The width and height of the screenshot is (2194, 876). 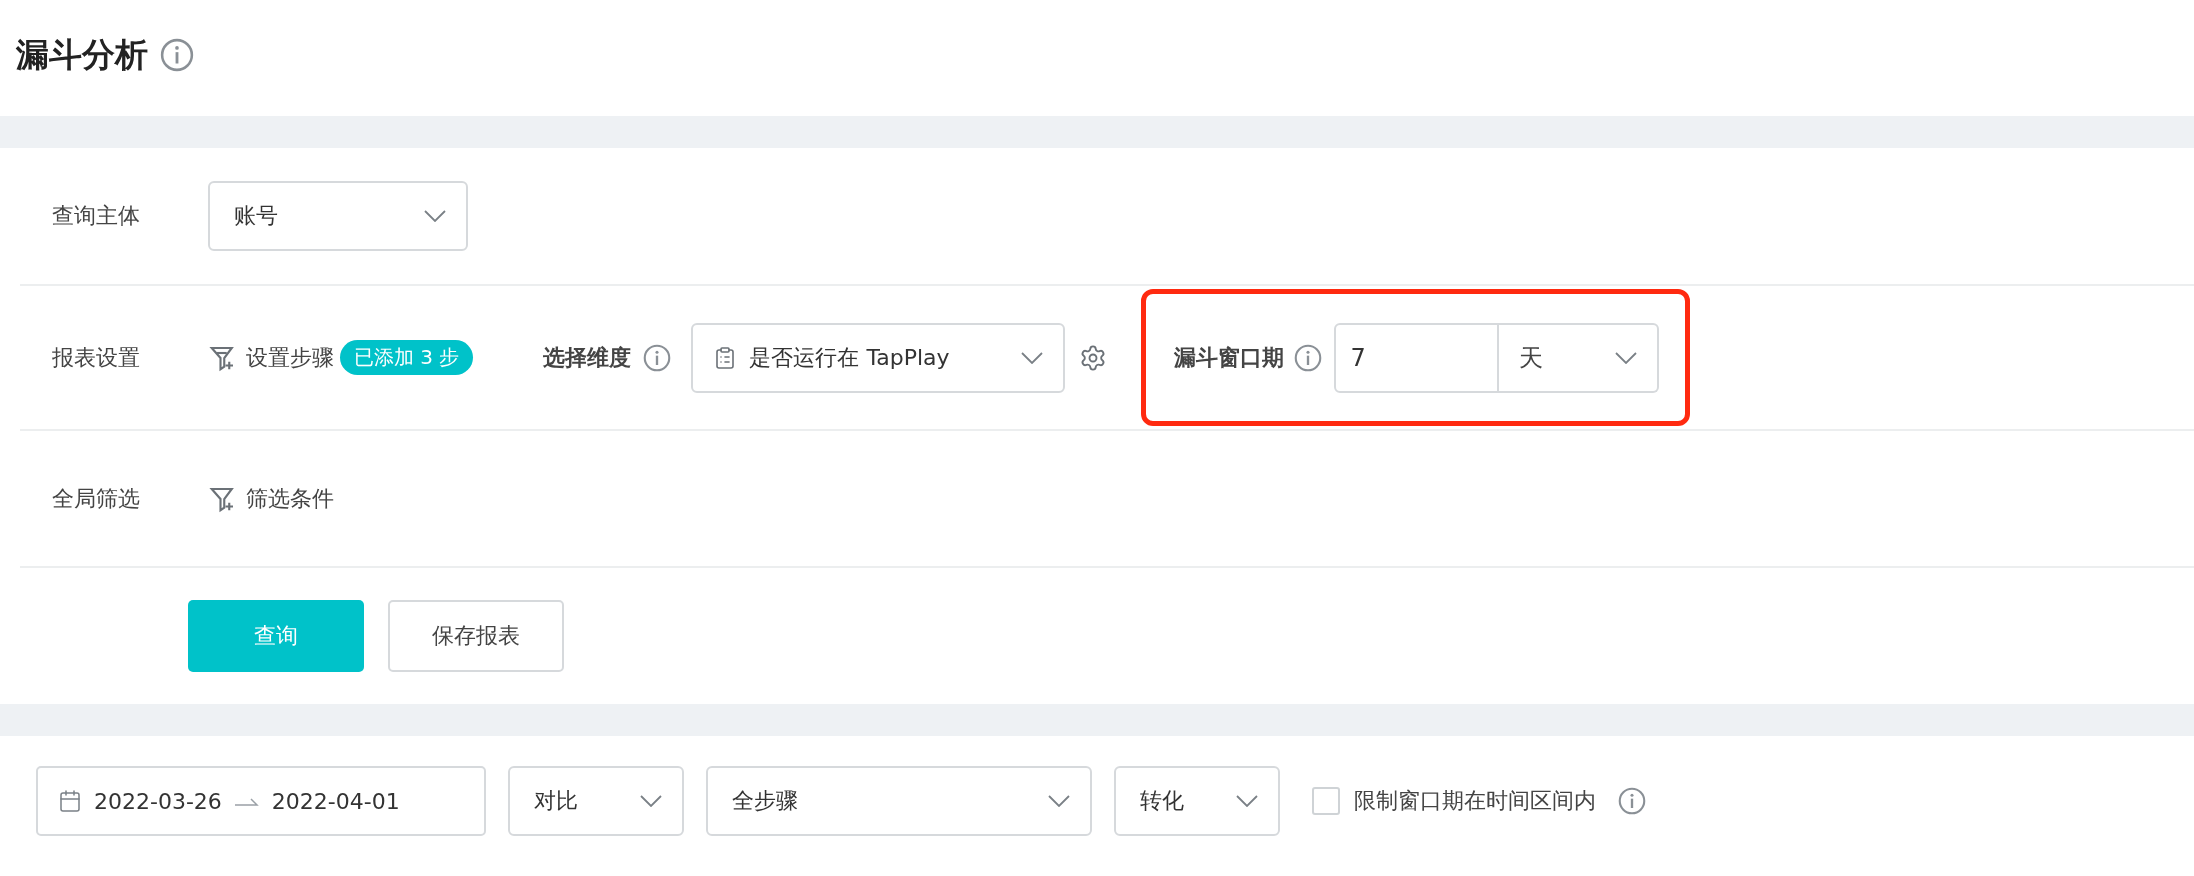 What do you see at coordinates (1417, 357) in the screenshot?
I see `window-input-field: 7` at bounding box center [1417, 357].